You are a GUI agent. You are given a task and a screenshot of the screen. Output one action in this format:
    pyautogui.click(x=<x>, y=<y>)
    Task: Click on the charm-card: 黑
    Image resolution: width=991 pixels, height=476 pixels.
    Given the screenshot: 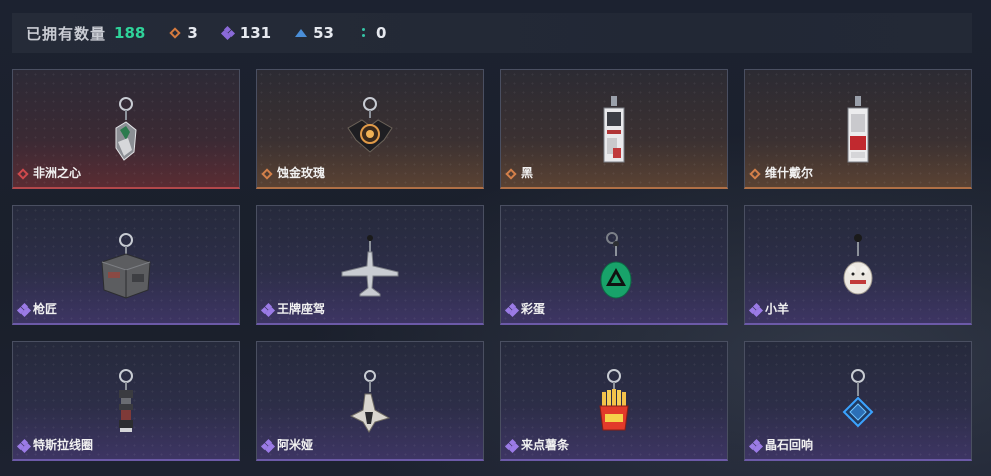 What is the action you would take?
    pyautogui.click(x=614, y=129)
    